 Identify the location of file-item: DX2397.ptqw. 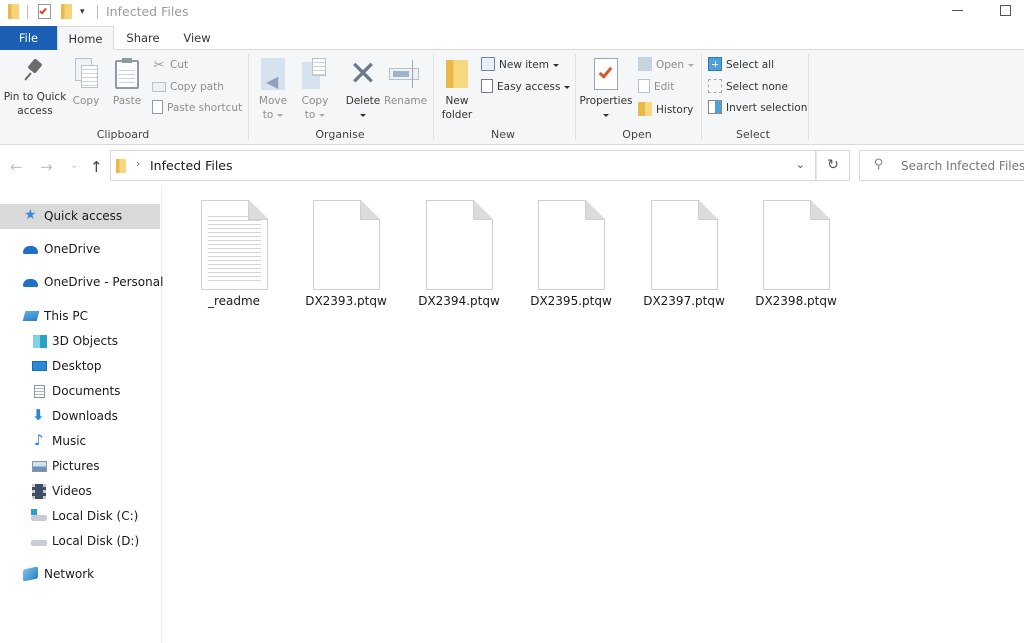
(684, 254).